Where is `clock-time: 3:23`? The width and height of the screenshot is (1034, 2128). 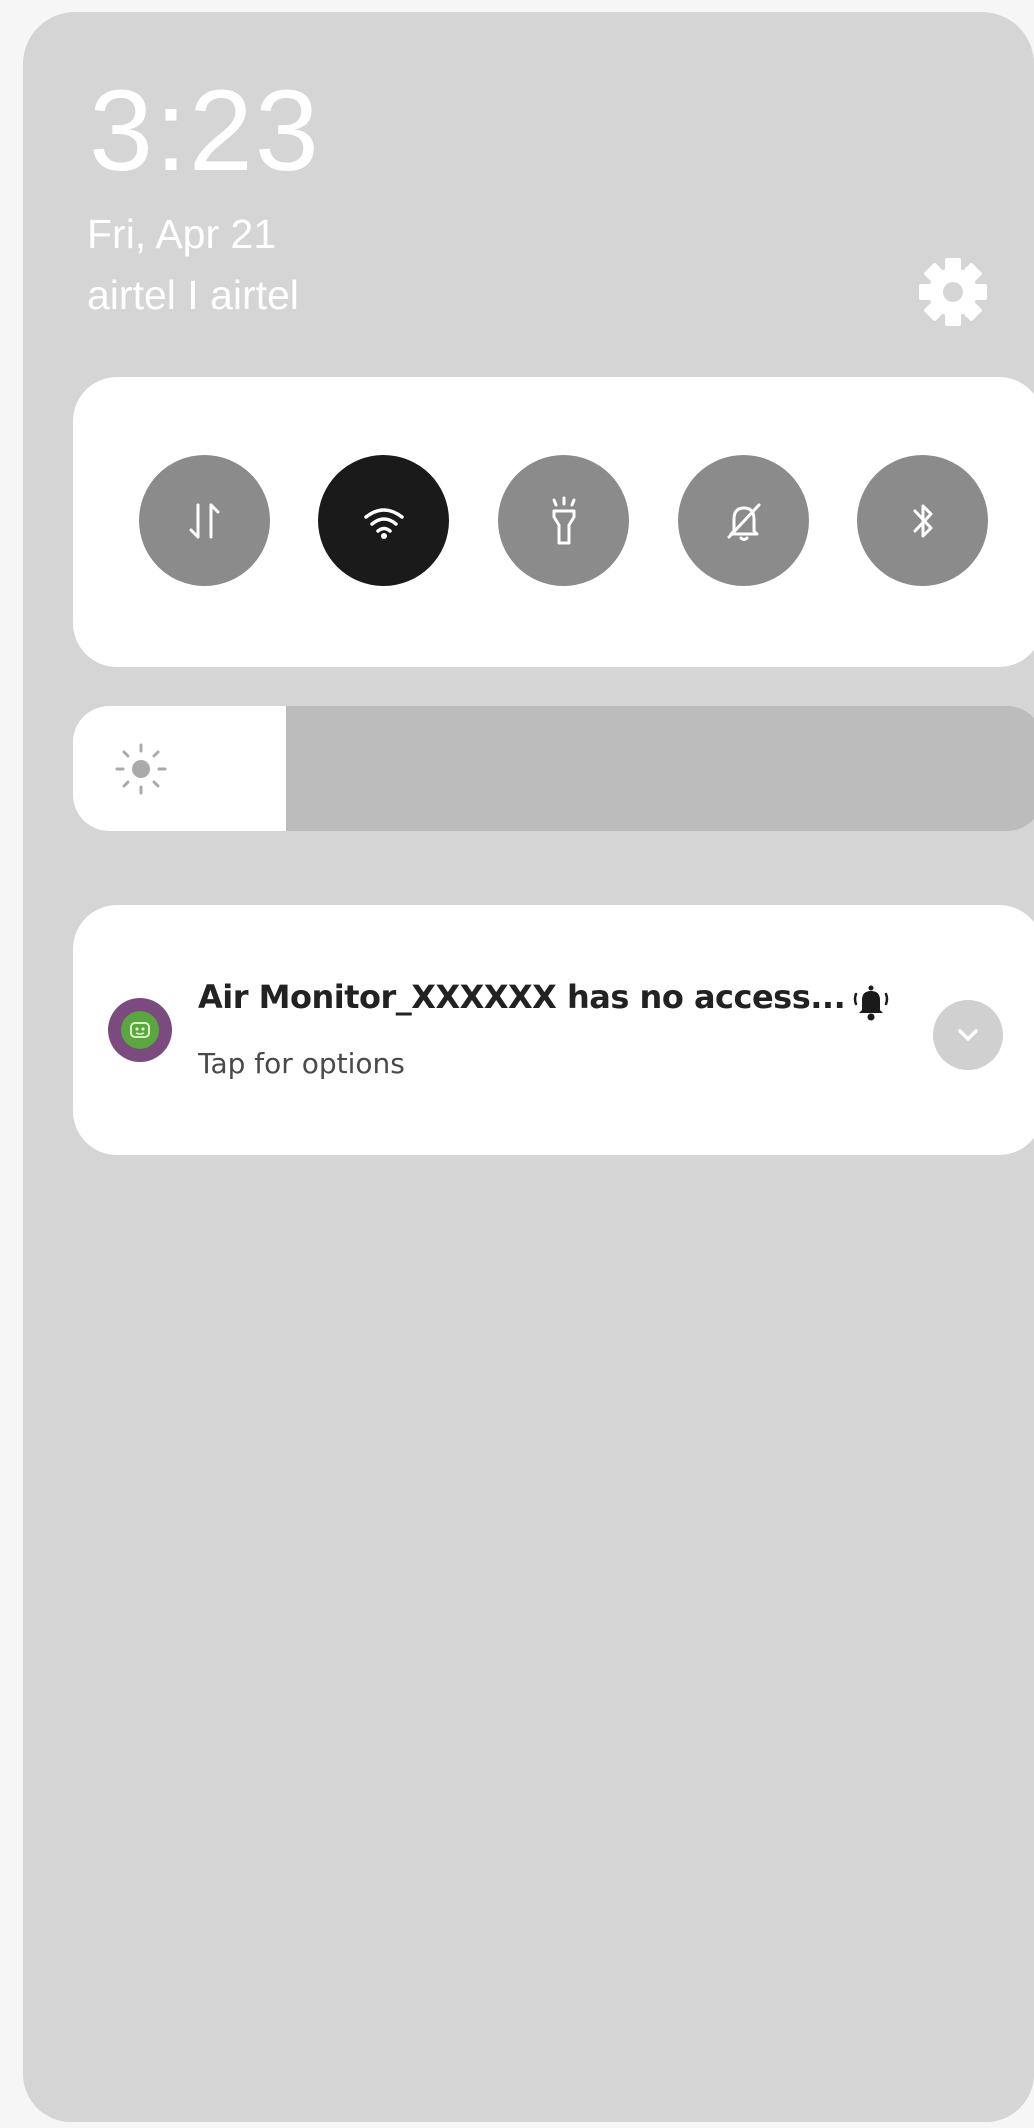 clock-time: 3:23 is located at coordinates (205, 131).